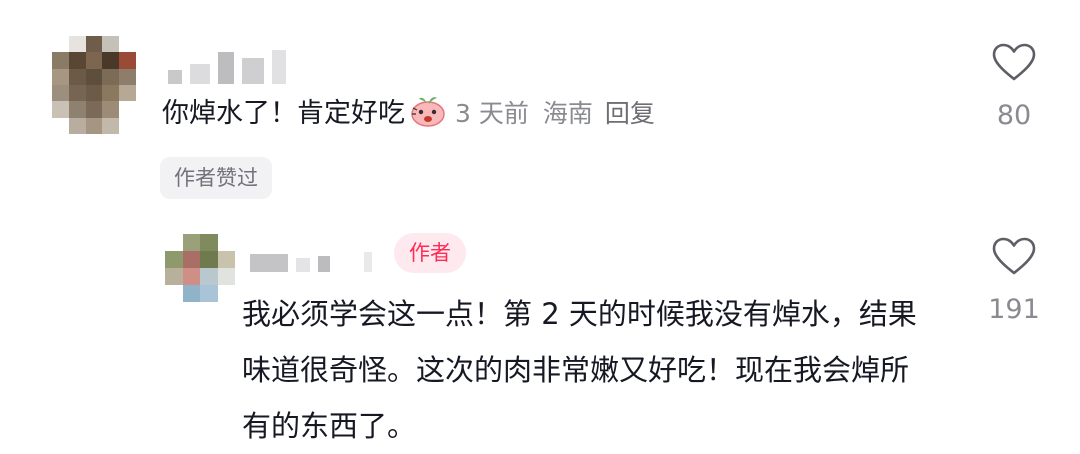  What do you see at coordinates (1014, 86) in the screenshot?
I see `comment-like-button: 80` at bounding box center [1014, 86].